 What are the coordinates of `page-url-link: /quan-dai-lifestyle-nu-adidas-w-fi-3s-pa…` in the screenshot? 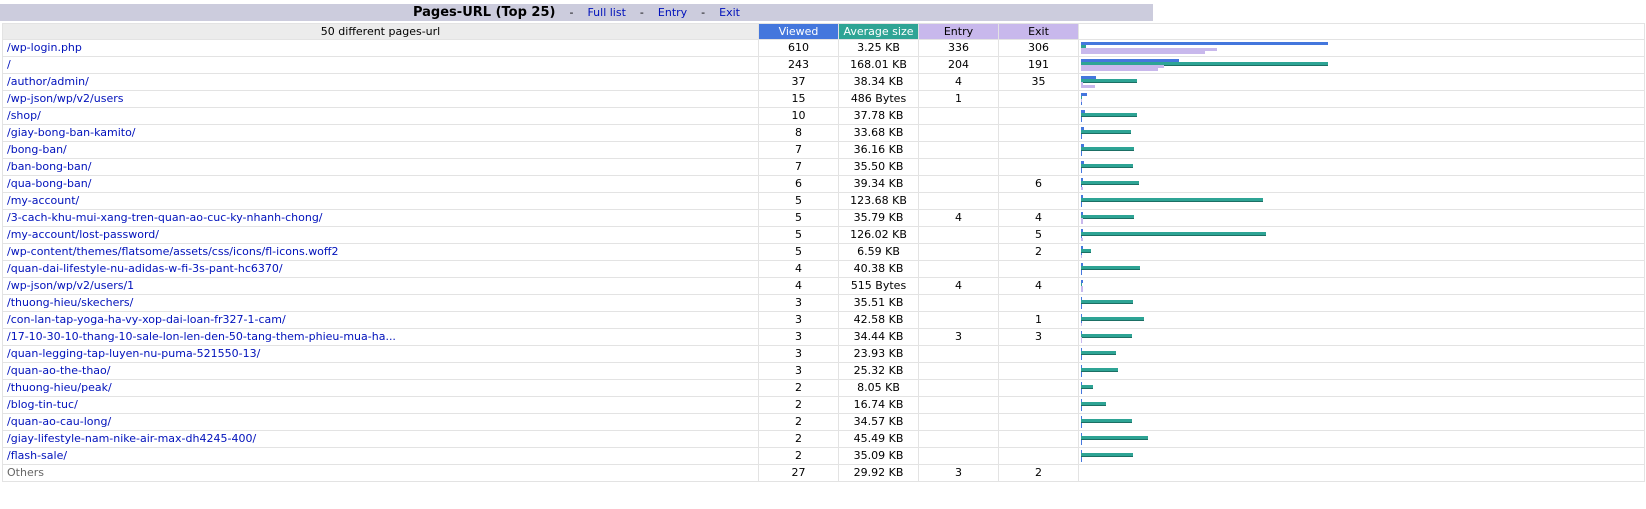 It's located at (145, 268).